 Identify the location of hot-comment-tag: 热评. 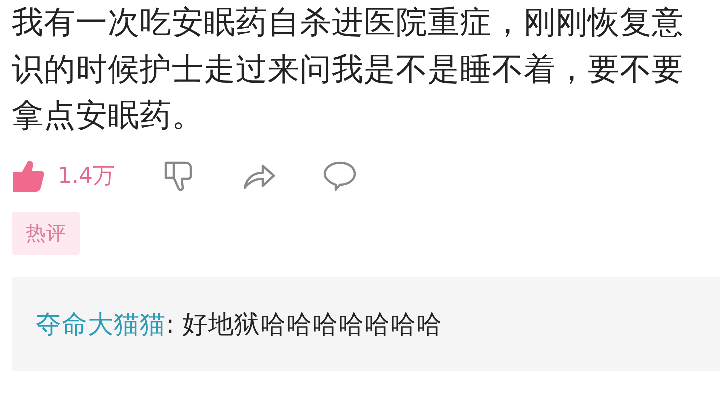
(46, 233).